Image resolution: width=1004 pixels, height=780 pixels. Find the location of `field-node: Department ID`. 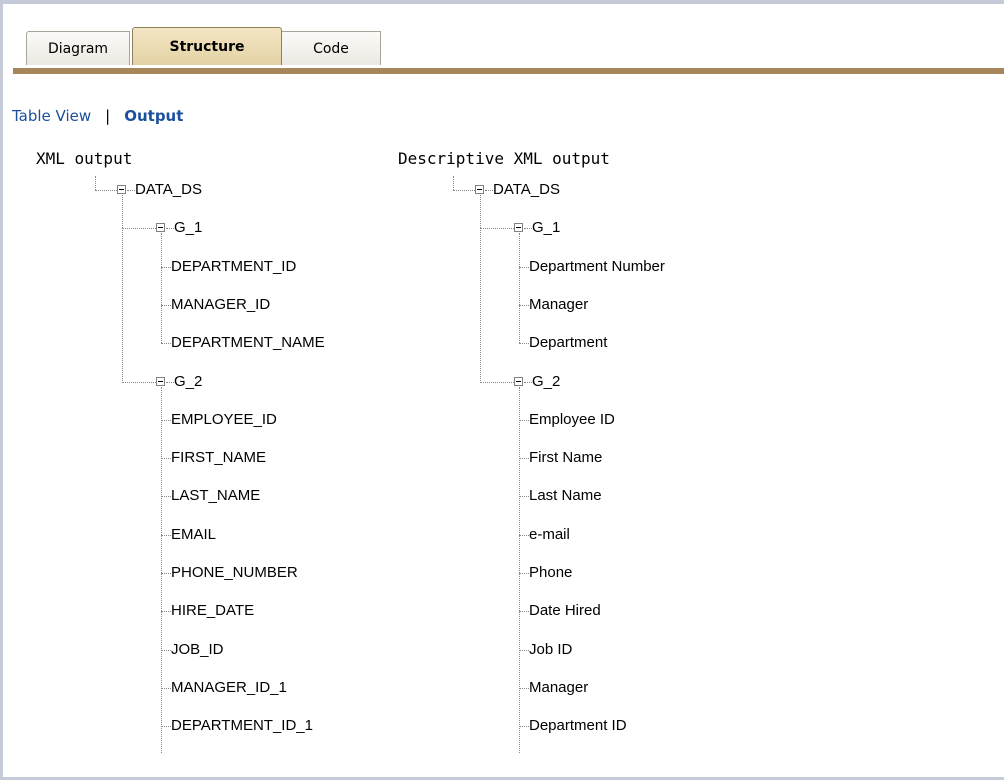

field-node: Department ID is located at coordinates (578, 726).